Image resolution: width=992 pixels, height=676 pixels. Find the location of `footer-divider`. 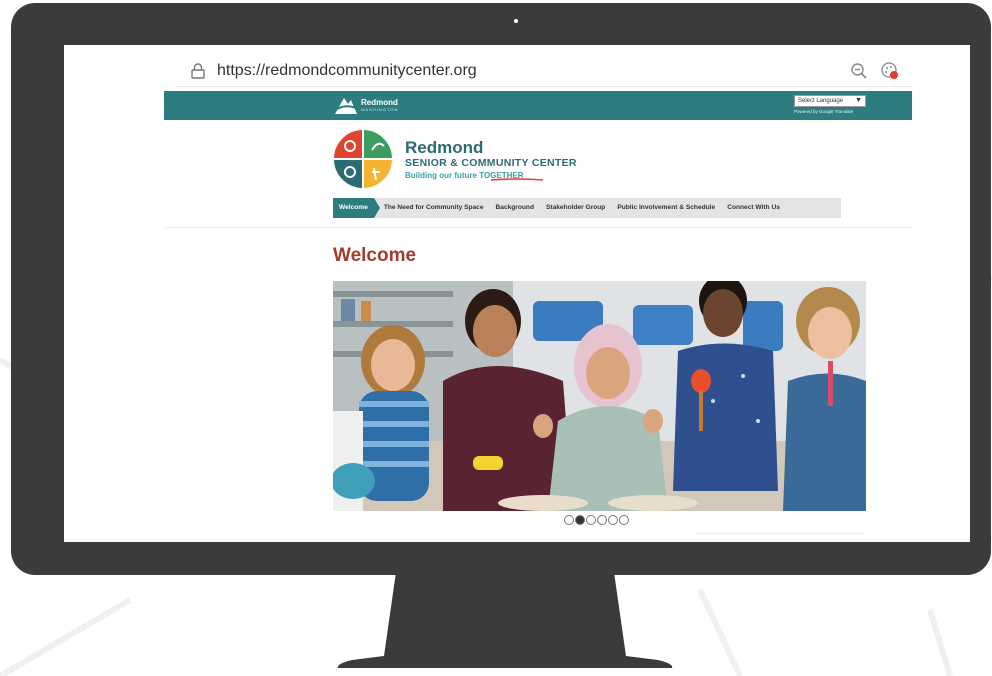

footer-divider is located at coordinates (781, 533).